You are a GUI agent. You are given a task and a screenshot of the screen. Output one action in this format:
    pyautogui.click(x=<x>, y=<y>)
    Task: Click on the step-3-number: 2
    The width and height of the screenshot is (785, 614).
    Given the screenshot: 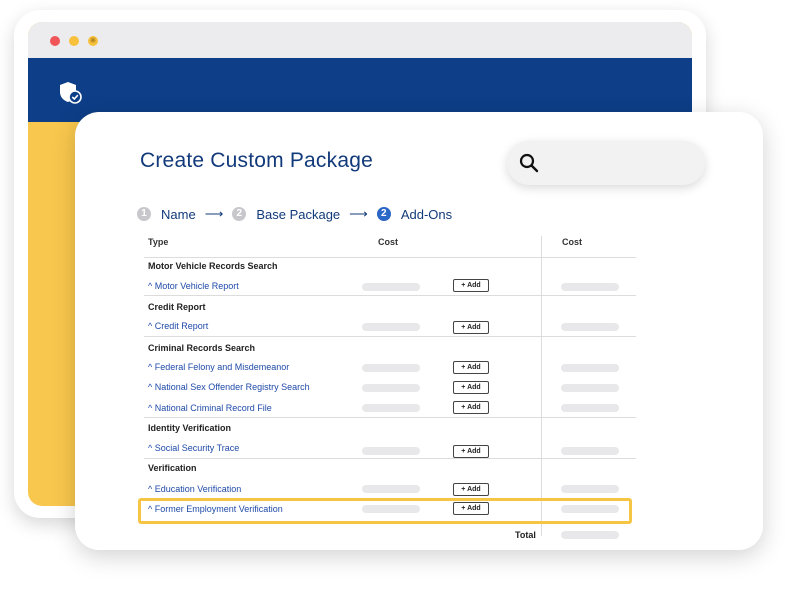 What is the action you would take?
    pyautogui.click(x=383, y=214)
    